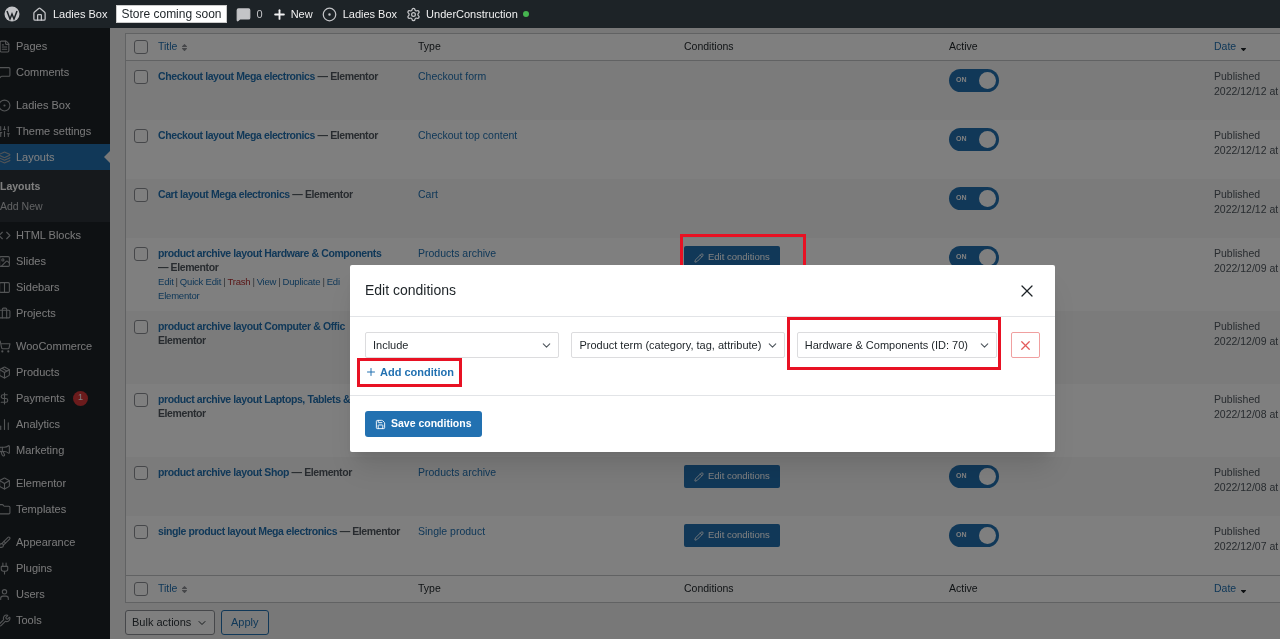 This screenshot has width=1280, height=639. I want to click on site-link: Ladies Box, so click(70, 14).